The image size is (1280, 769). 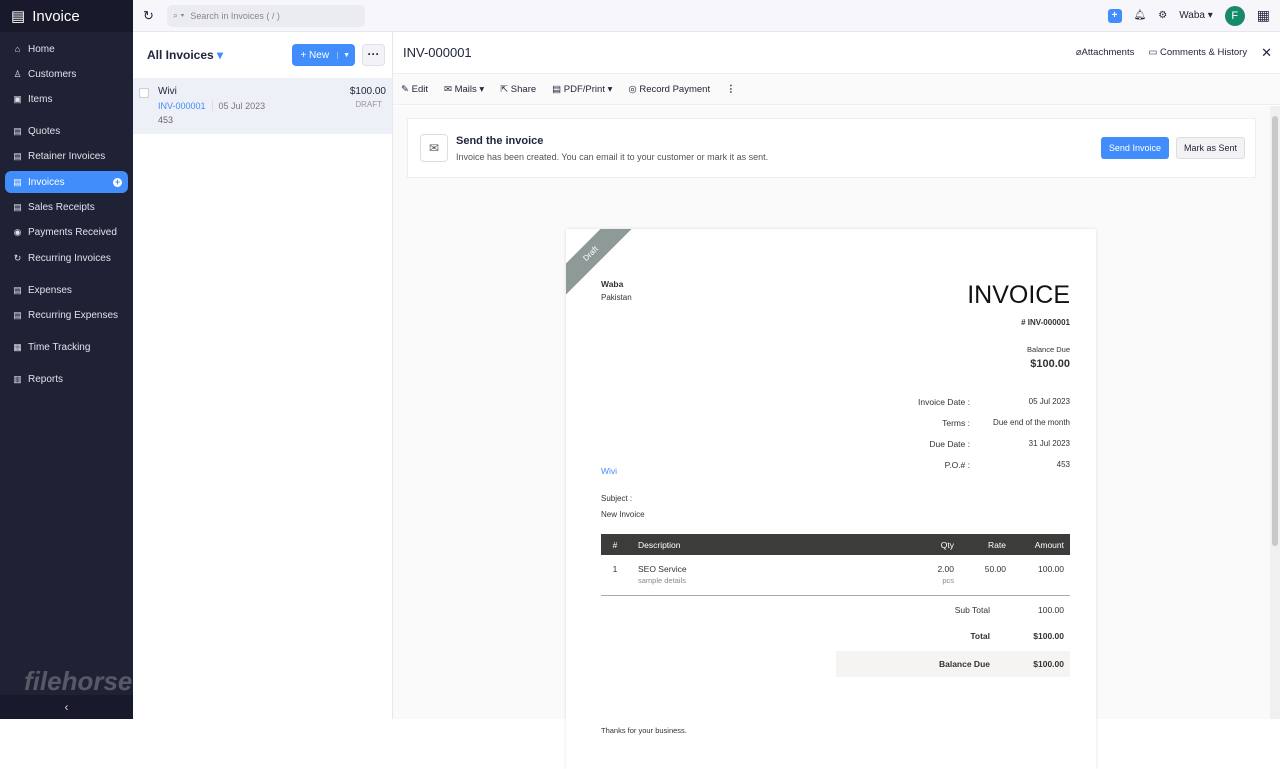 What do you see at coordinates (500, 140) in the screenshot?
I see `banner-title: Send the invoice` at bounding box center [500, 140].